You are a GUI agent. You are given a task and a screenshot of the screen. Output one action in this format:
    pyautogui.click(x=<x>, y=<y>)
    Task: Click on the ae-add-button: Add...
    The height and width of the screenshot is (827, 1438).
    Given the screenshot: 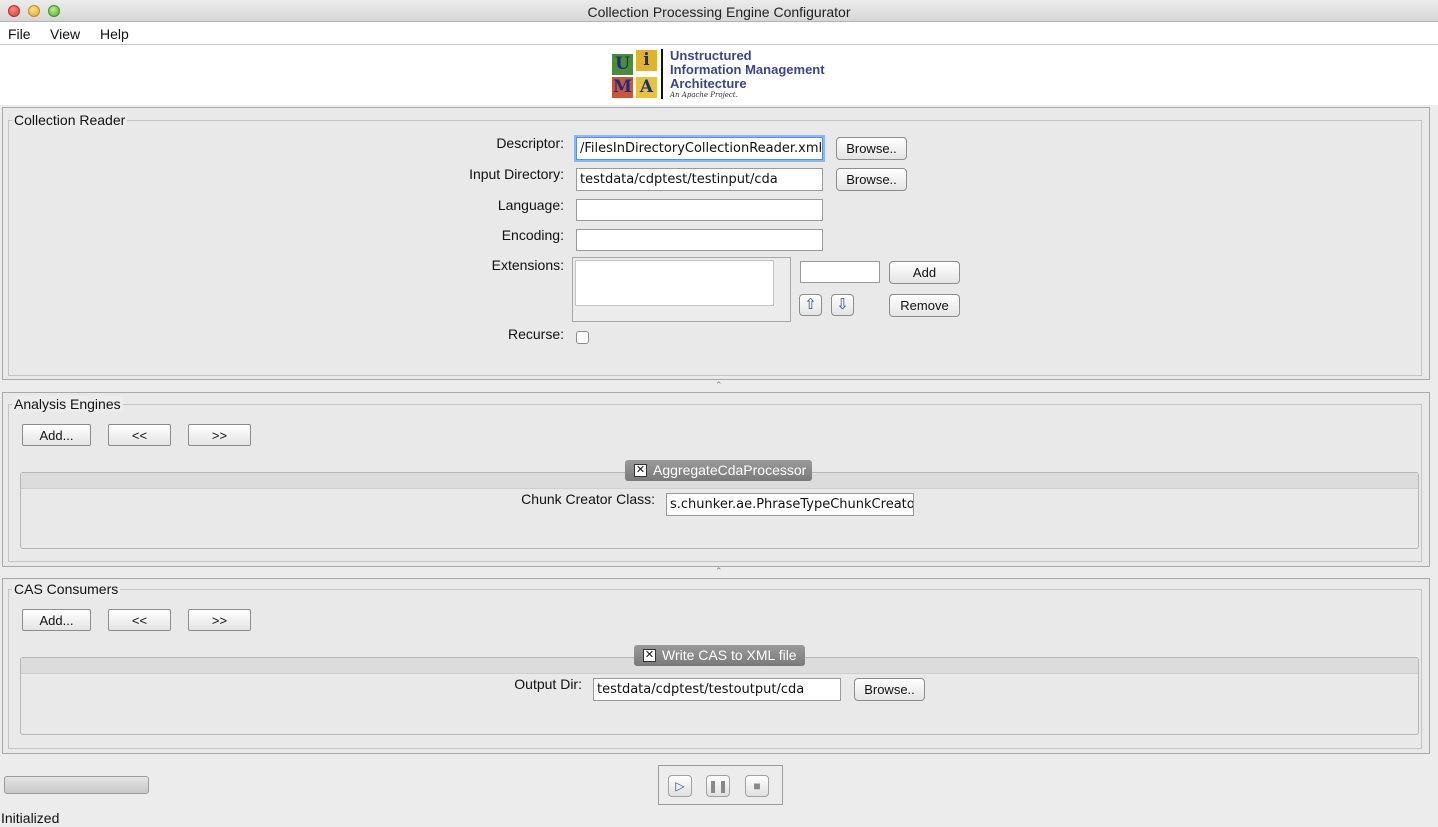 What is the action you would take?
    pyautogui.click(x=56, y=435)
    